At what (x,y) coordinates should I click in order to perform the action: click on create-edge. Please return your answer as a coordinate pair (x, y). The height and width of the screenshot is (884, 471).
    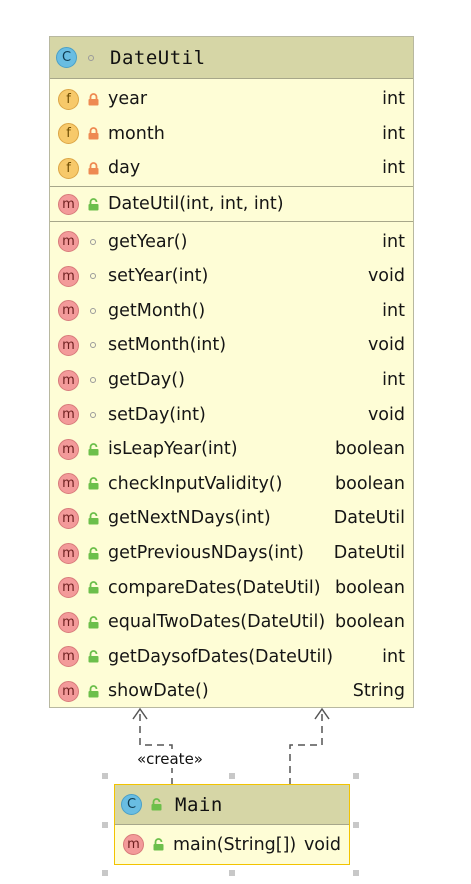
    Looking at the image, I should click on (156, 747).